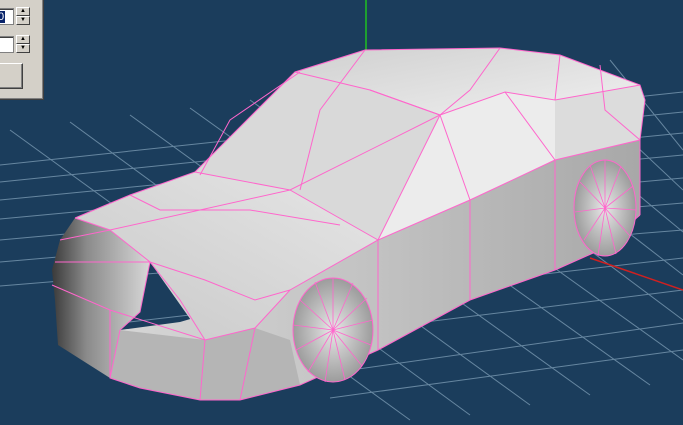 The width and height of the screenshot is (683, 425). Describe the element at coordinates (605, 208) in the screenshot. I see `rear-wheel` at that location.